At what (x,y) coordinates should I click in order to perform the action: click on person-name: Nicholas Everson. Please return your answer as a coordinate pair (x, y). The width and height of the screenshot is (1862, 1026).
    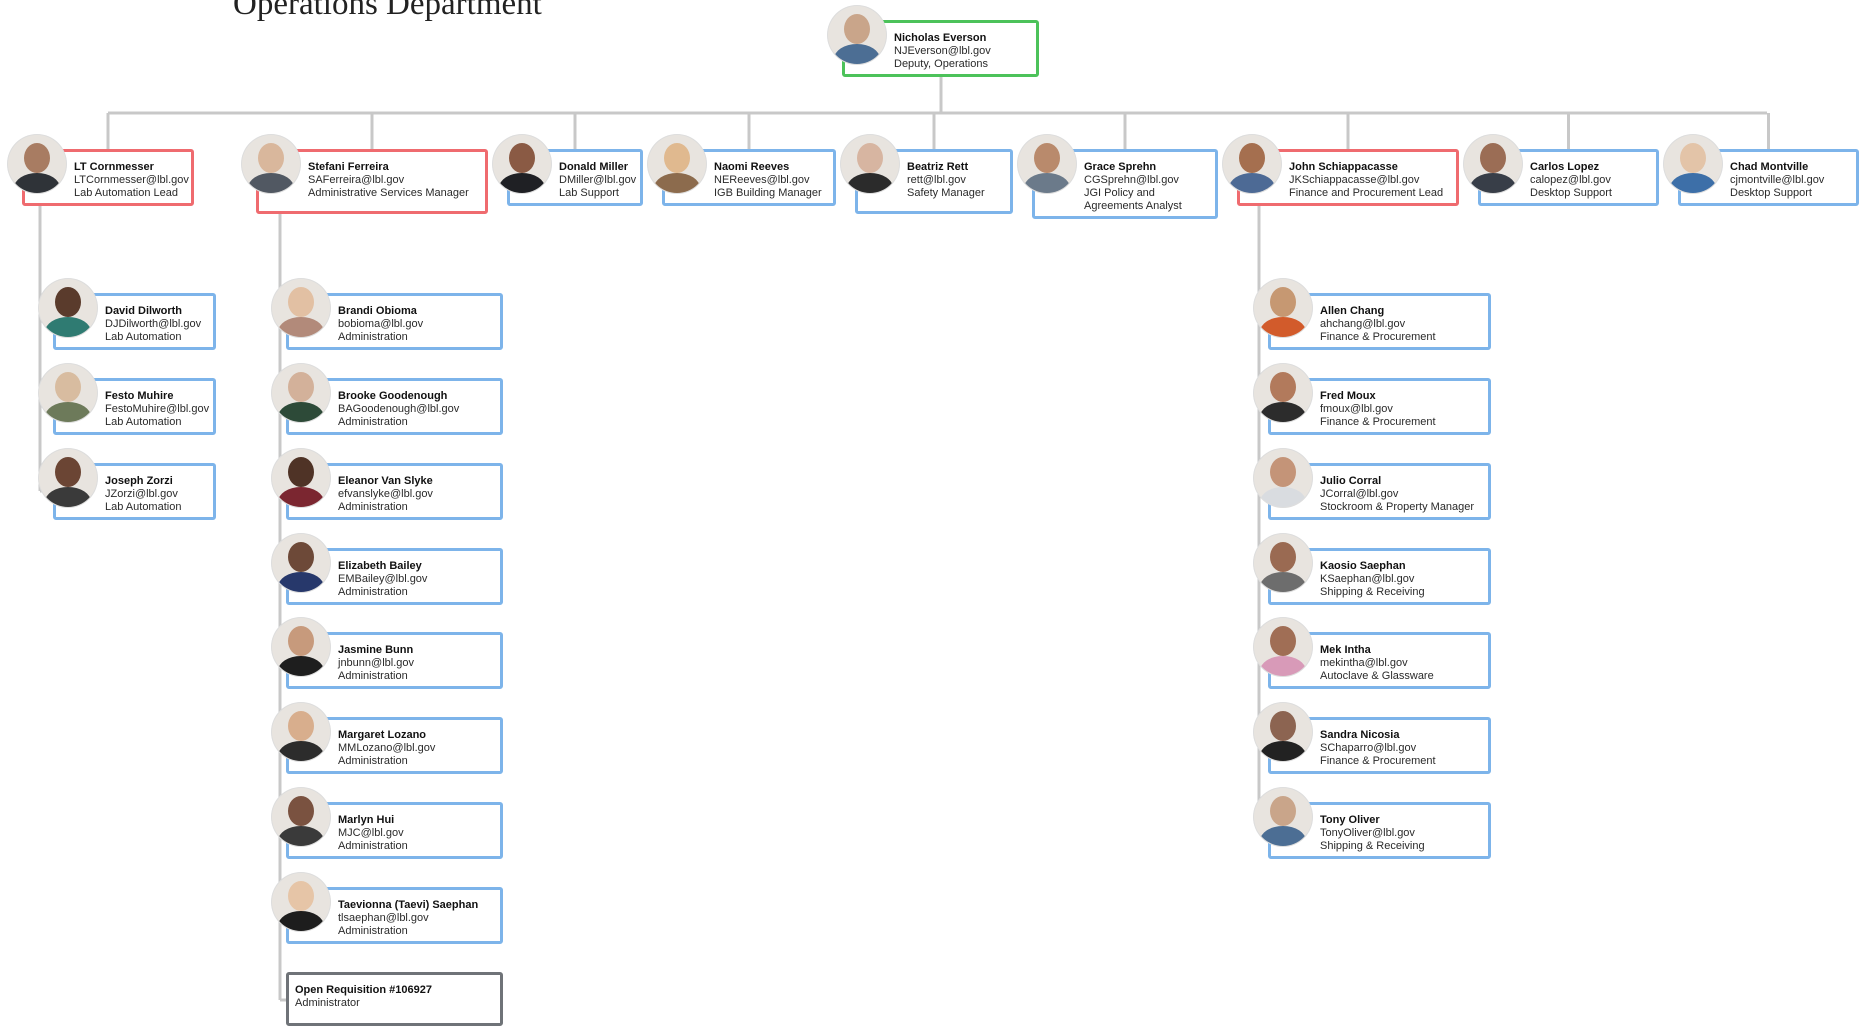
    Looking at the image, I should click on (940, 38).